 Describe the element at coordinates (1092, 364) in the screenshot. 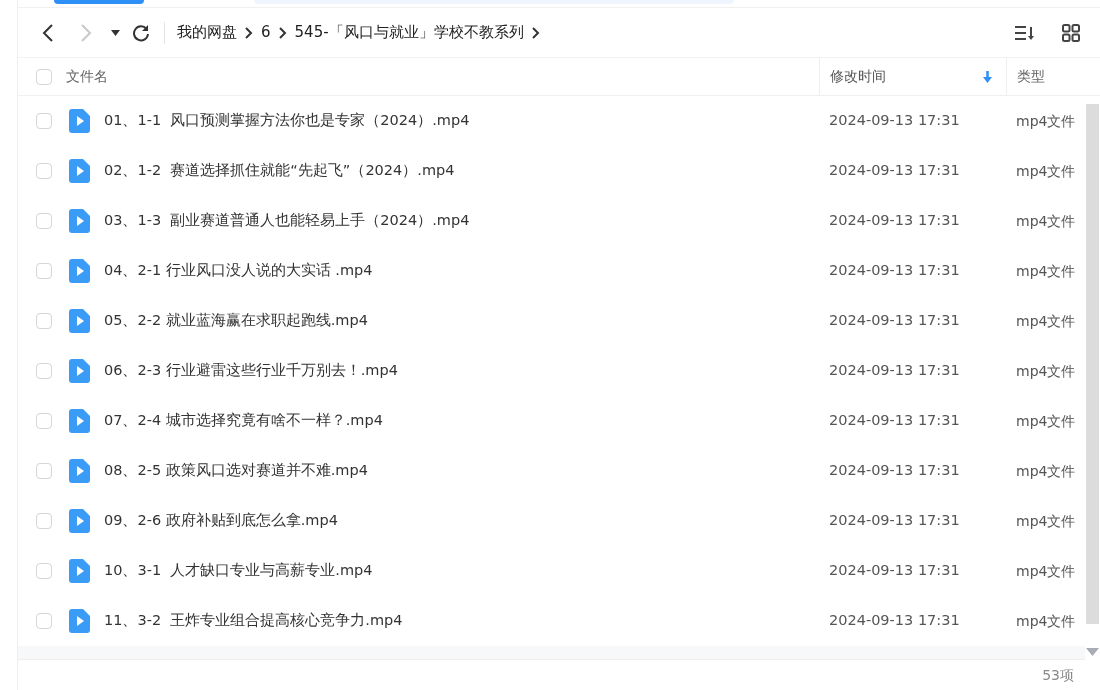

I see `scrollbar-thumb` at that location.